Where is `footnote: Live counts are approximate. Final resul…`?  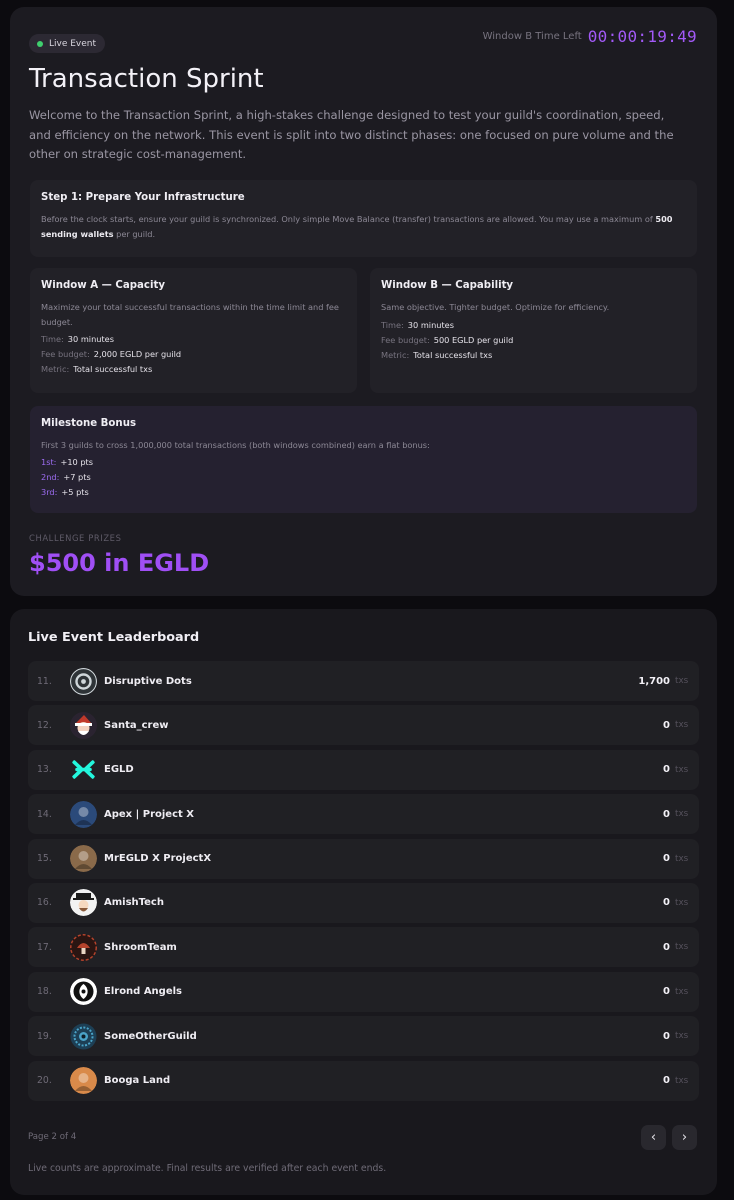 footnote: Live counts are approximate. Final resul… is located at coordinates (207, 1168).